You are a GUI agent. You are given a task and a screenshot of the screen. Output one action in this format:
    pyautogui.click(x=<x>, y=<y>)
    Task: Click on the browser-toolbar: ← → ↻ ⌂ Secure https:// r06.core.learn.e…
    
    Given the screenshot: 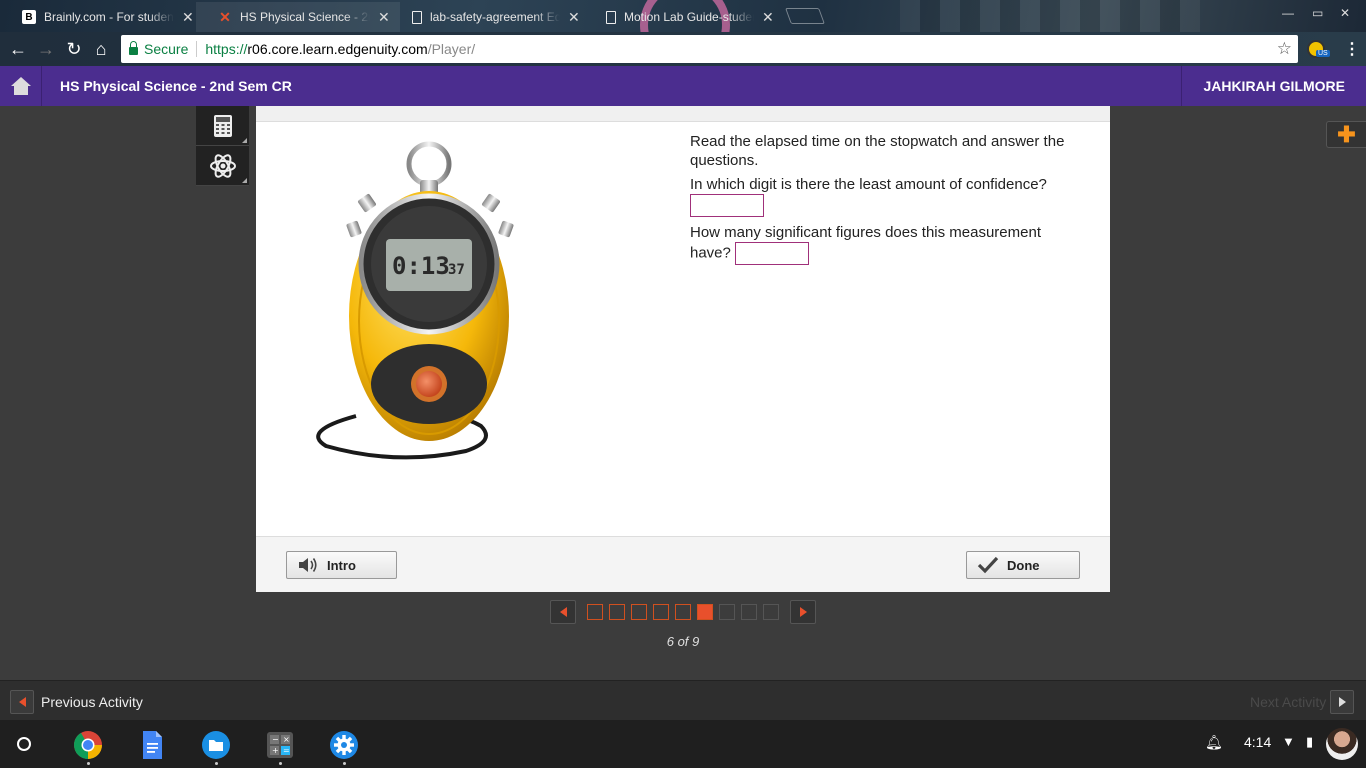 What is the action you would take?
    pyautogui.click(x=683, y=49)
    